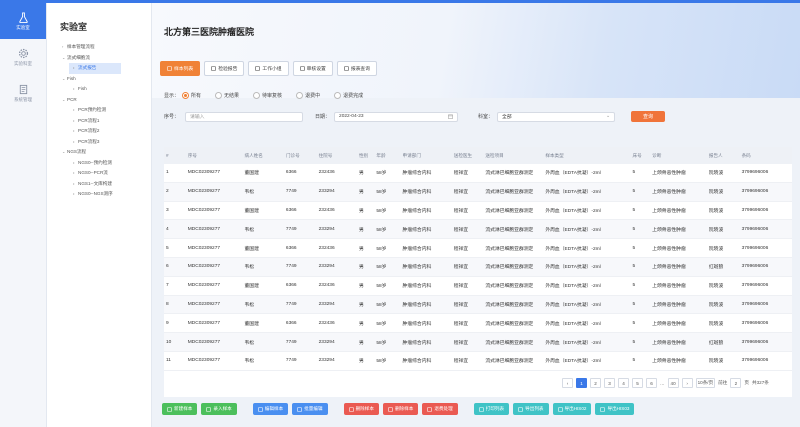 The height and width of the screenshot is (427, 800). What do you see at coordinates (99, 121) in the screenshot?
I see `tree-node: • PCR流程1` at bounding box center [99, 121].